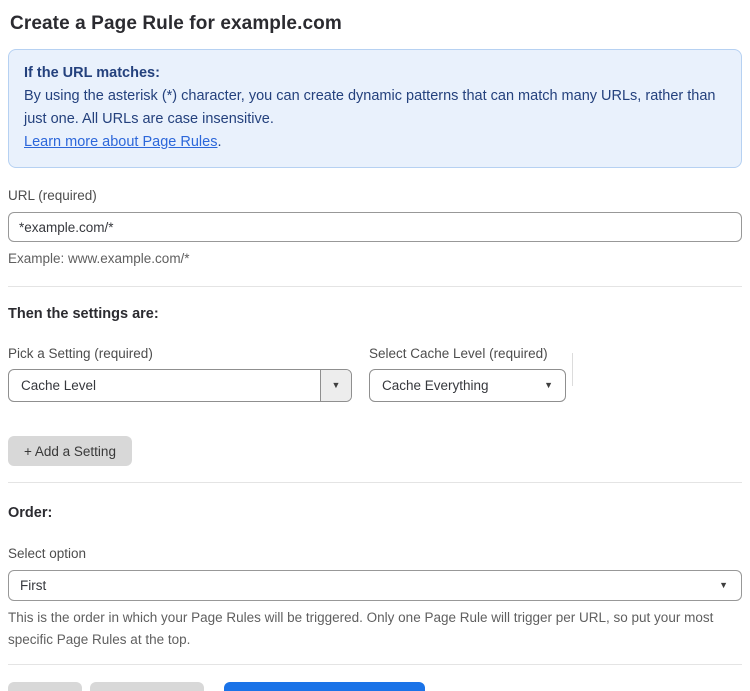 The width and height of the screenshot is (750, 691). Describe the element at coordinates (52, 195) in the screenshot. I see `url-field-label: URL (required)` at that location.